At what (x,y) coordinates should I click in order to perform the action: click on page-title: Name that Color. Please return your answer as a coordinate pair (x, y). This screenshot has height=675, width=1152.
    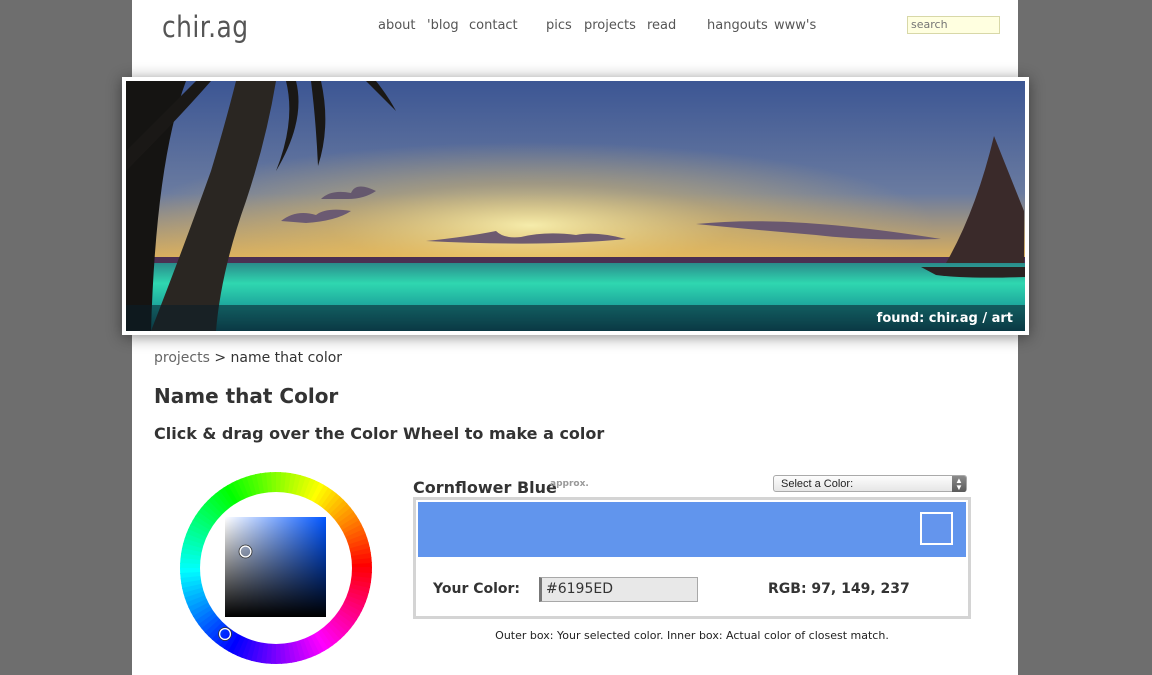
    Looking at the image, I should click on (246, 396).